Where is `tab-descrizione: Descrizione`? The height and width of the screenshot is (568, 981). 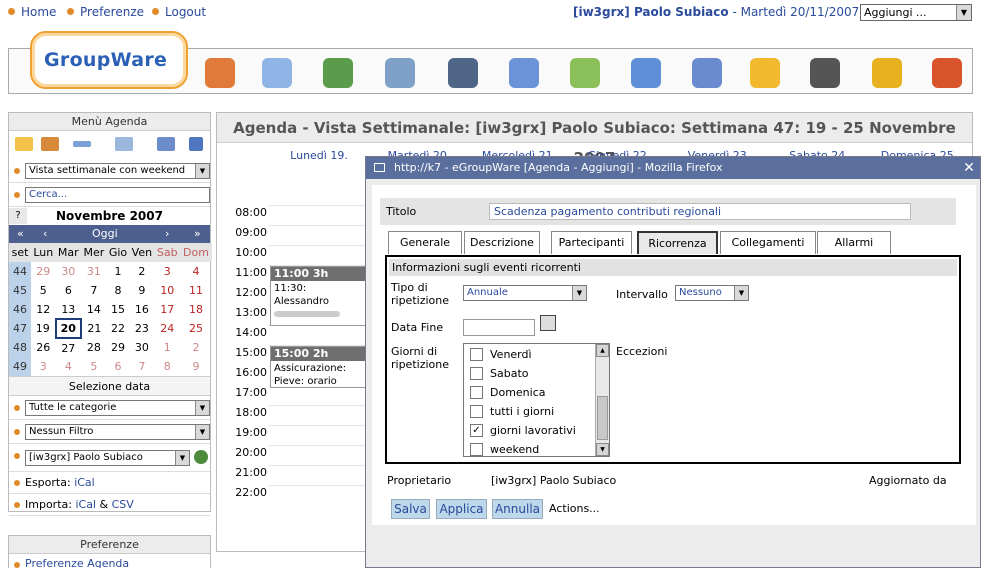 tab-descrizione: Descrizione is located at coordinates (502, 242).